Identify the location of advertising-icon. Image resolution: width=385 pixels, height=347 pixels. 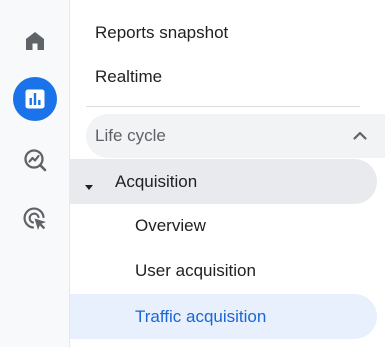
(35, 219).